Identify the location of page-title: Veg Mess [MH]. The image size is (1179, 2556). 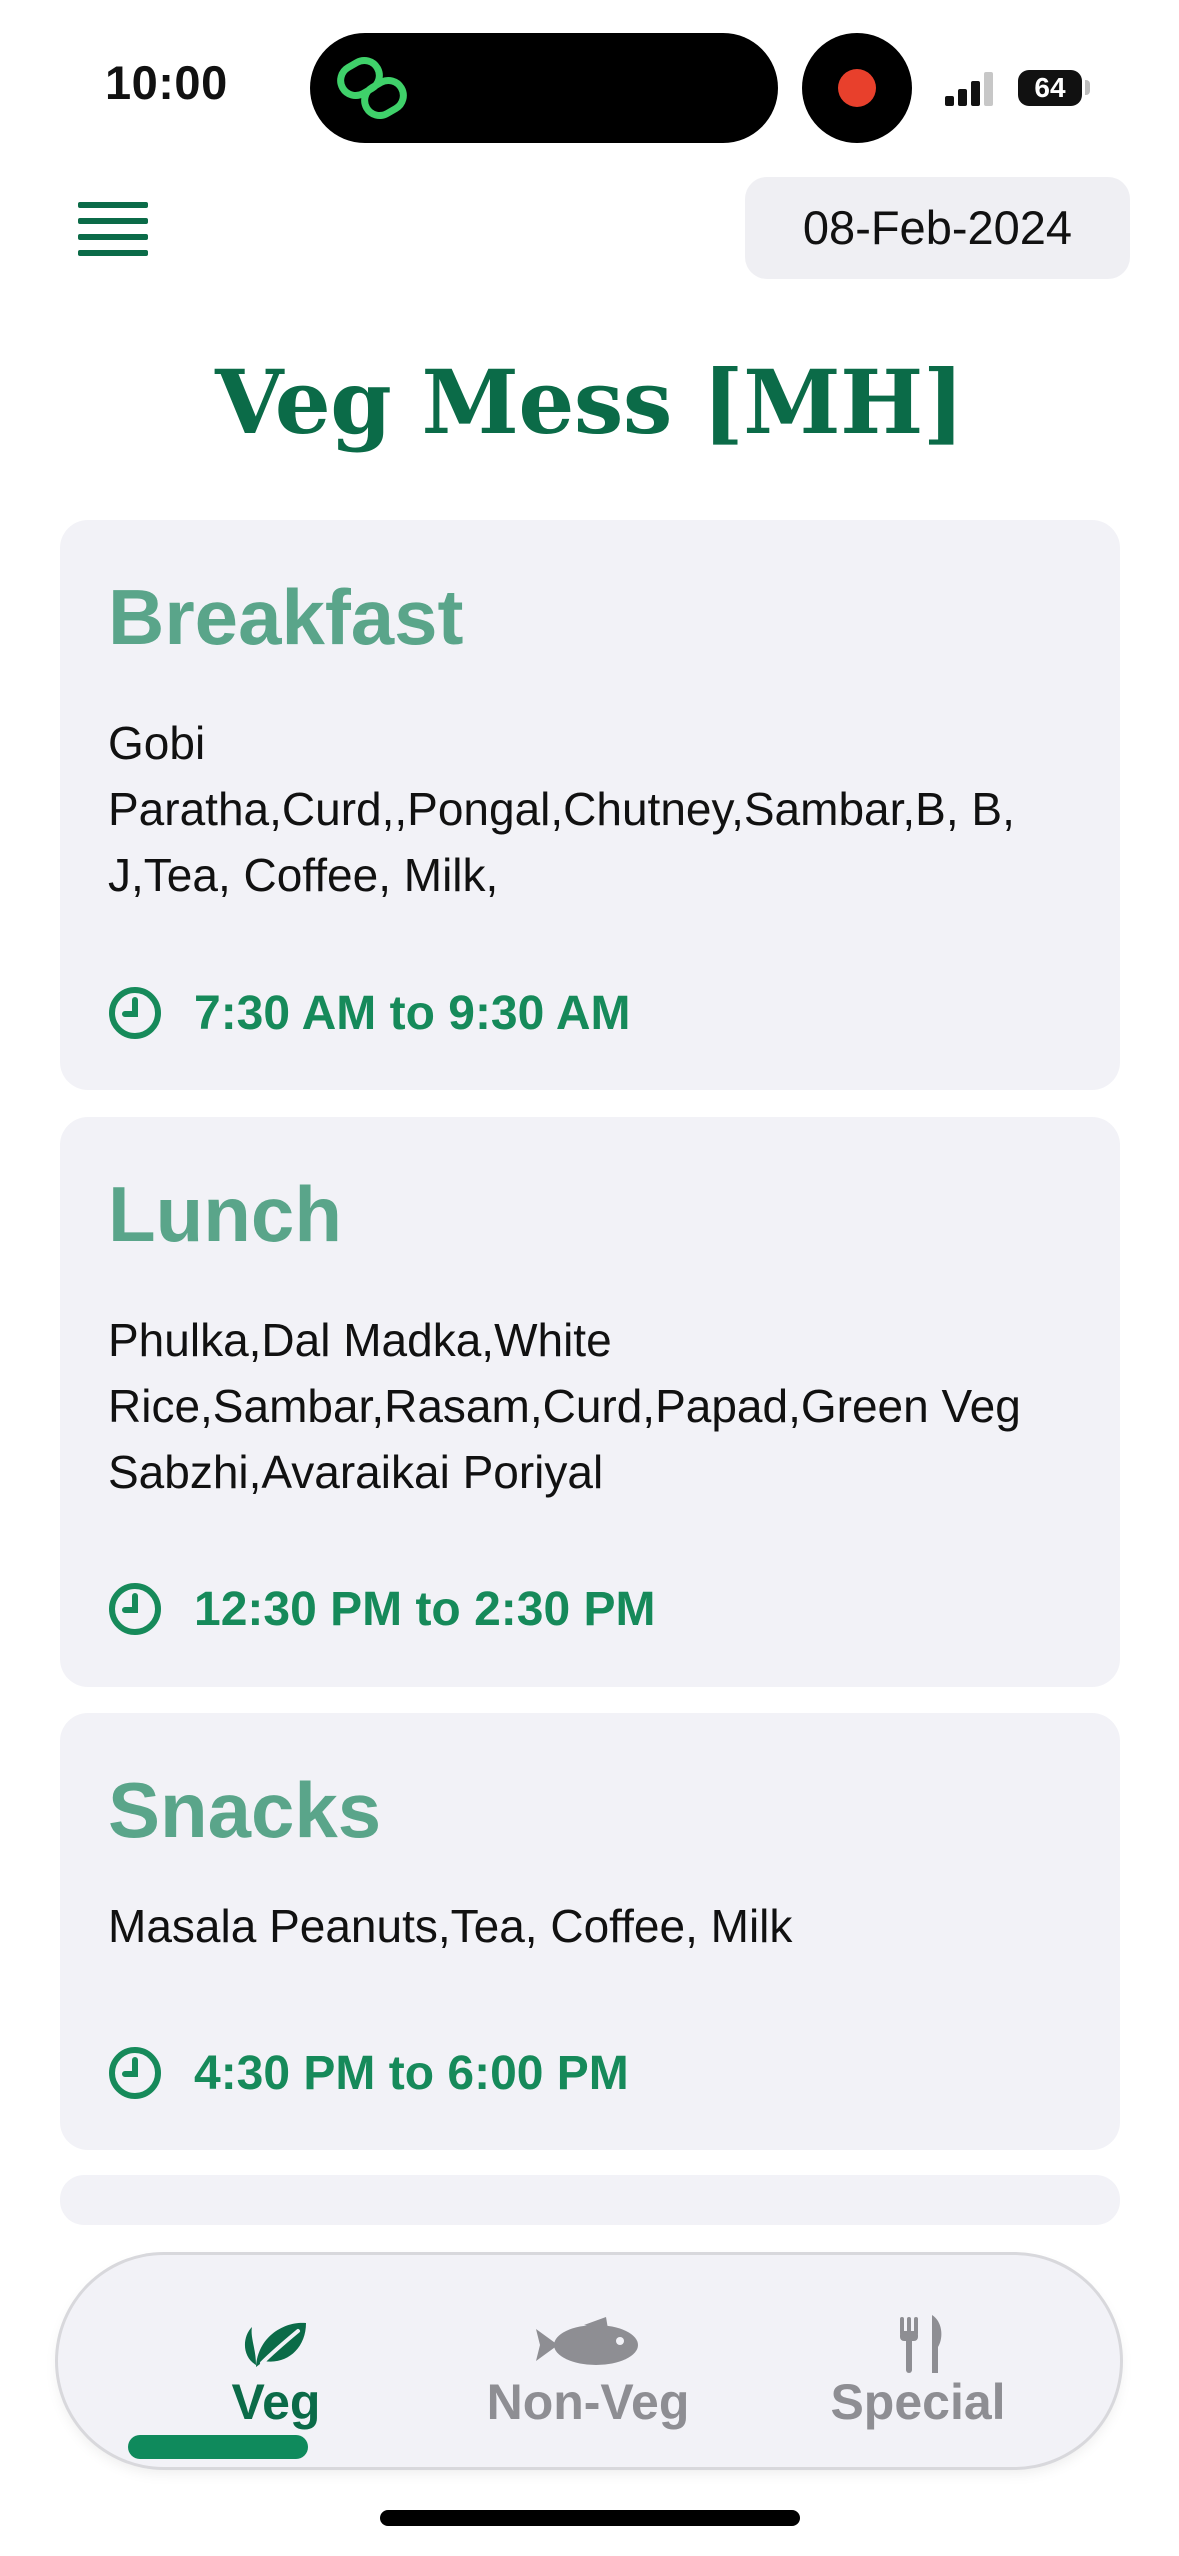
(589, 402).